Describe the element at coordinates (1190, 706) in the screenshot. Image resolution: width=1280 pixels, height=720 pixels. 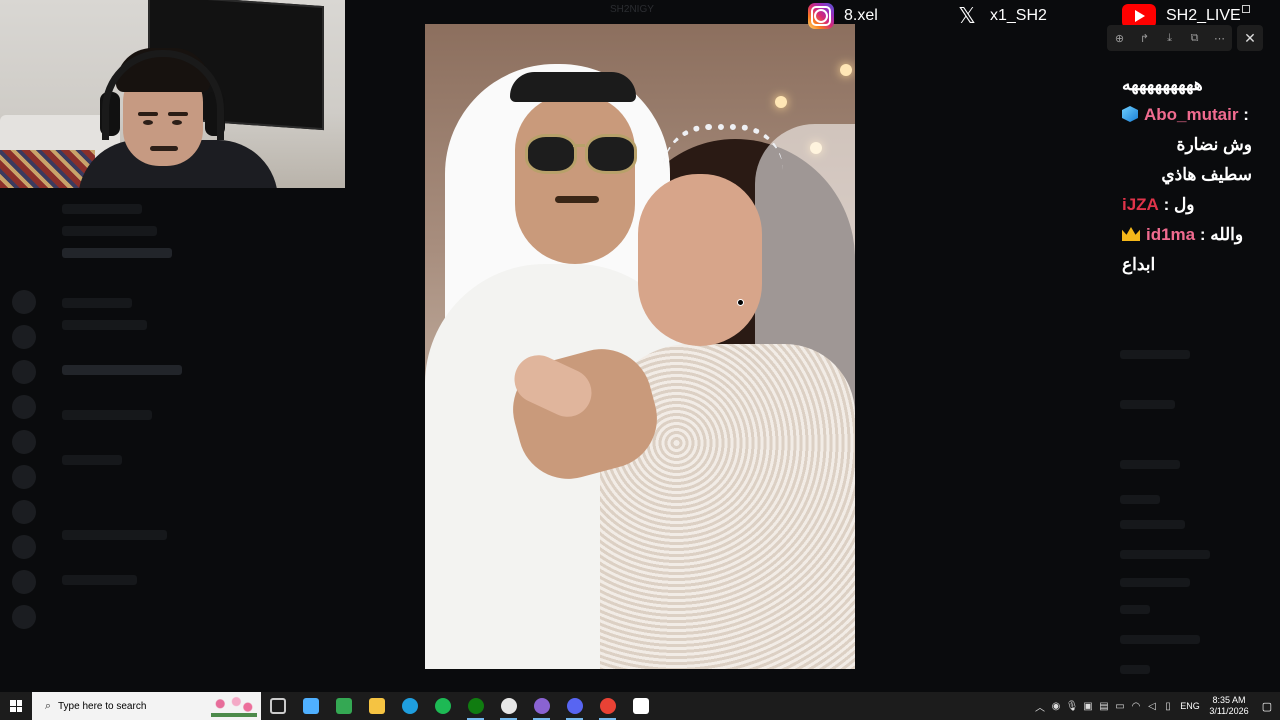
I see `language-indicator: ENG` at that location.